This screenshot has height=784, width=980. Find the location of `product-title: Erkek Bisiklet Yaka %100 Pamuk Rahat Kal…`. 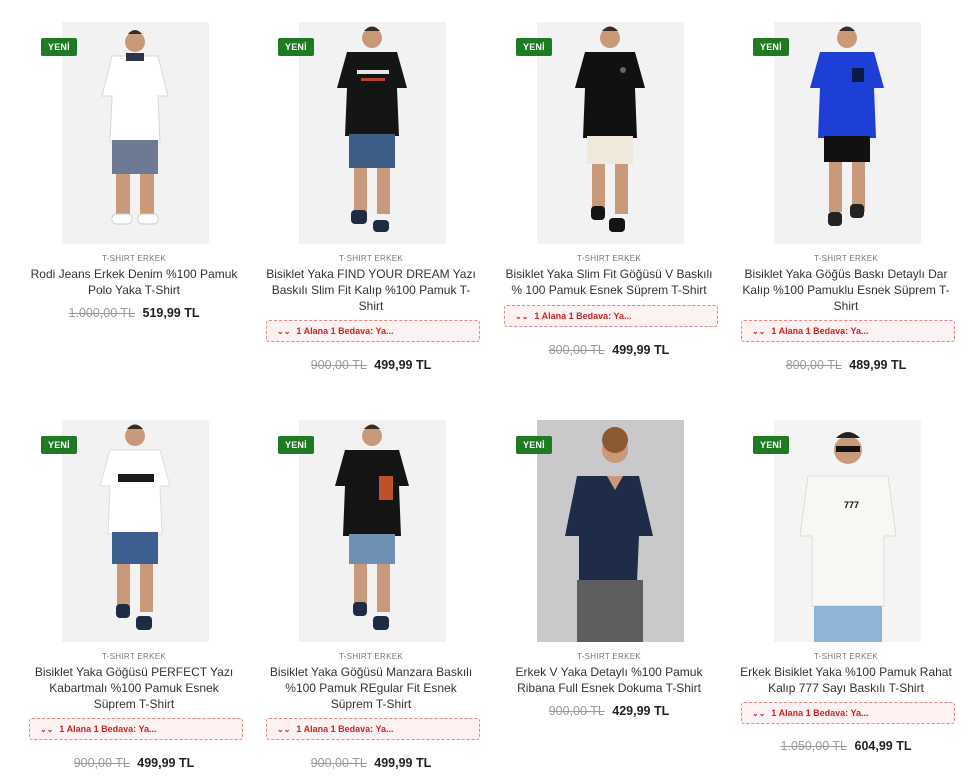

product-title: Erkek Bisiklet Yaka %100 Pamuk Rahat Kal… is located at coordinates (846, 680).